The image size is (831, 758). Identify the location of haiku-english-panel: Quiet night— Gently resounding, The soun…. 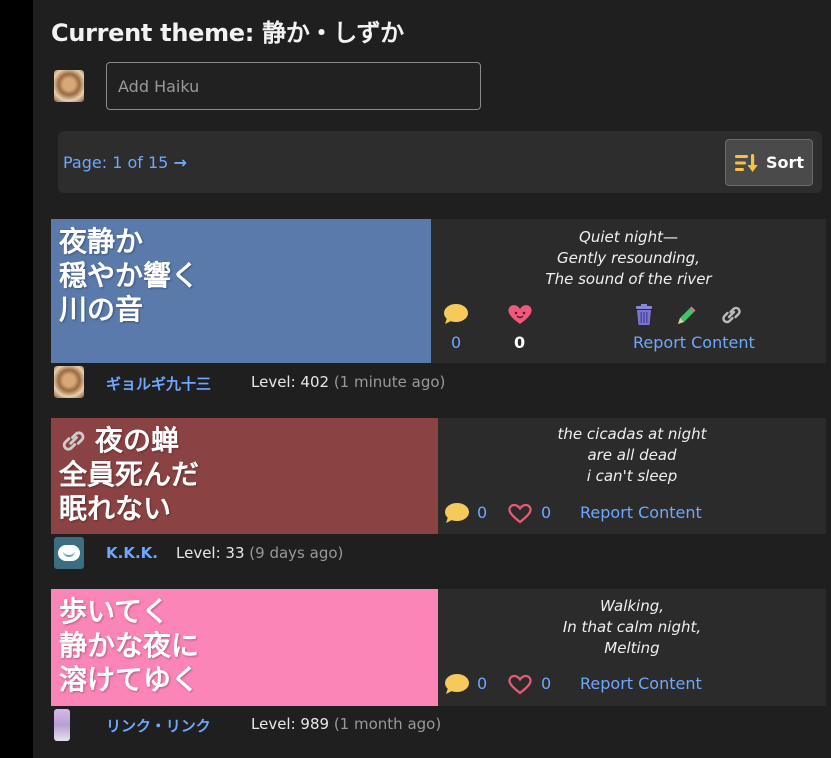
(628, 291).